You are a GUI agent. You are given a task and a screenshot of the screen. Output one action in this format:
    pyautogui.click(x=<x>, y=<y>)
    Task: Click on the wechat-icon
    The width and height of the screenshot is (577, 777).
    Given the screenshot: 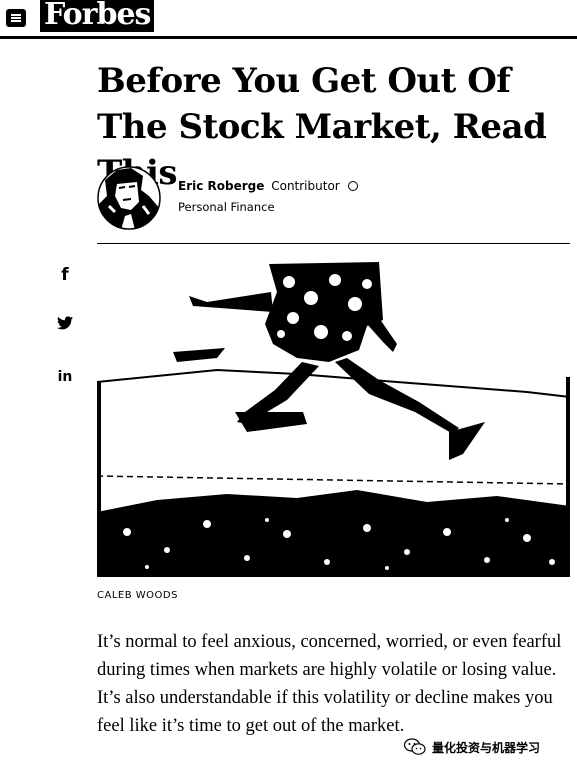 What is the action you would take?
    pyautogui.click(x=415, y=746)
    